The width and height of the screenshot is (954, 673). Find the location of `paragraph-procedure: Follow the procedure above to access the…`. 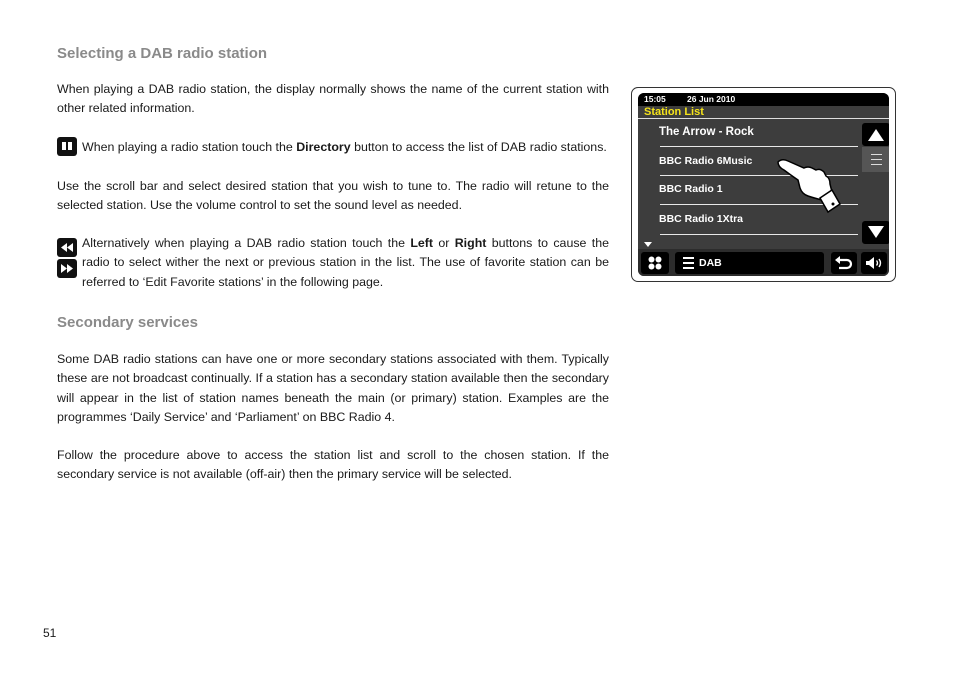

paragraph-procedure: Follow the procedure above to access the… is located at coordinates (333, 465).